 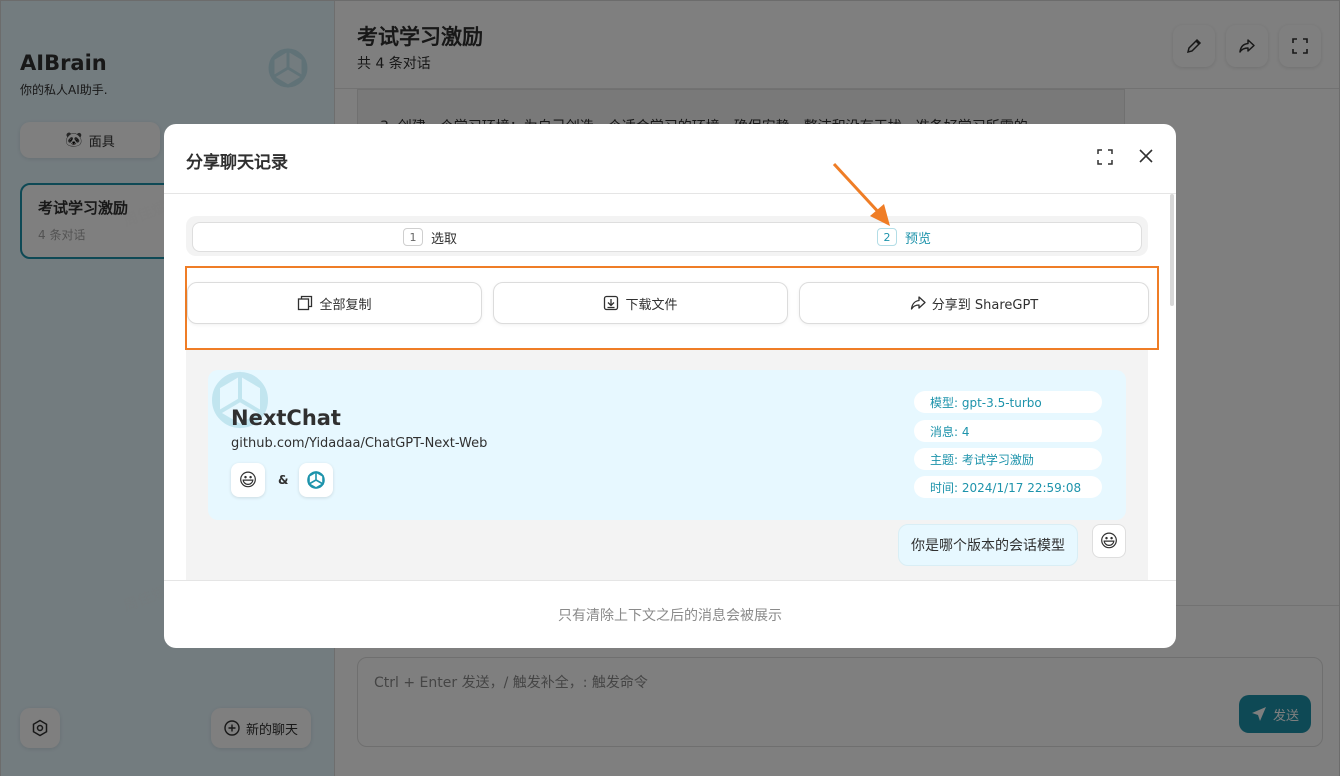 I want to click on card-link: github.com/Yidadaa/ChatGPT-Next-Web, so click(x=359, y=443).